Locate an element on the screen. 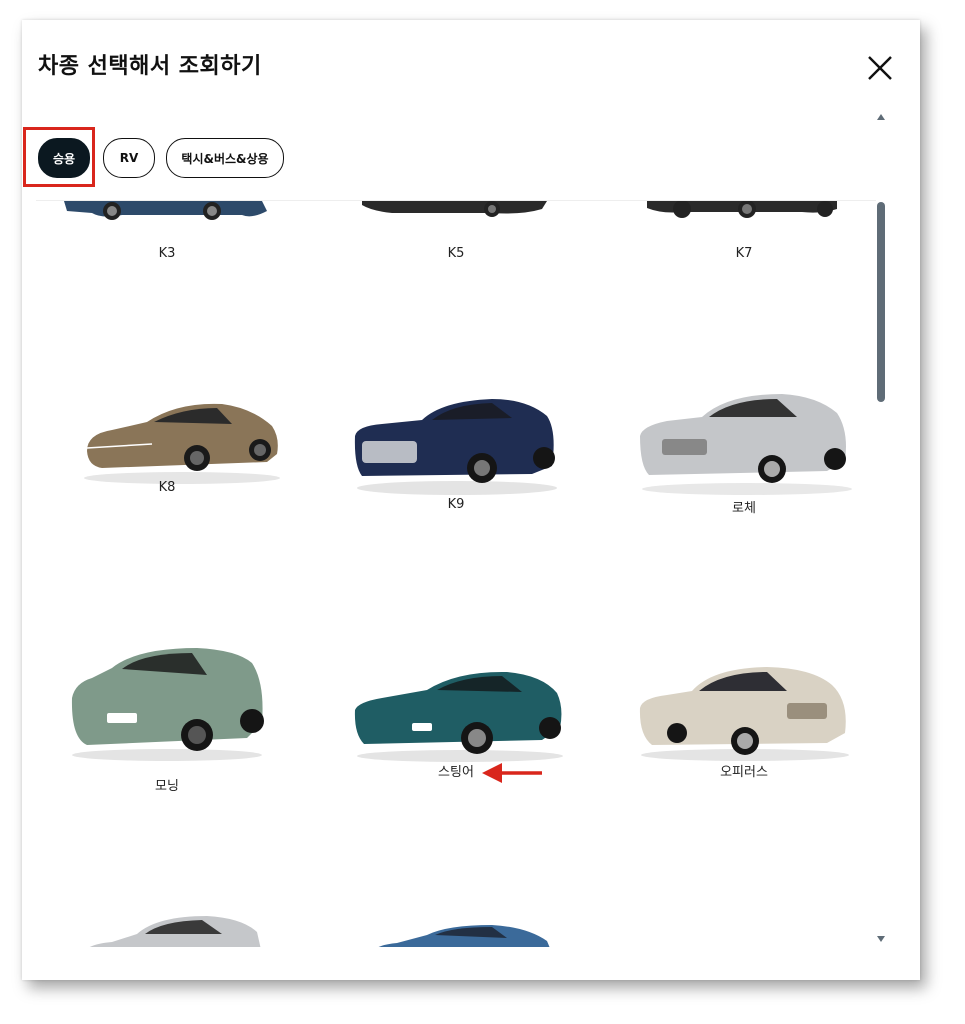 The height and width of the screenshot is (1024, 965). car-image-rohce is located at coordinates (744, 443).